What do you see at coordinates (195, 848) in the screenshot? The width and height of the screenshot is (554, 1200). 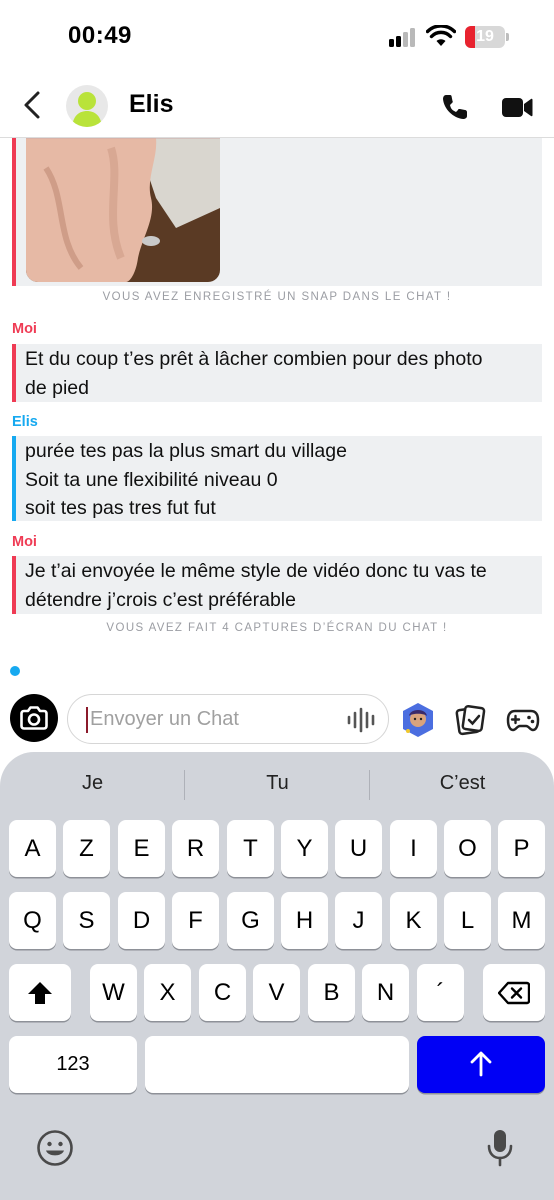 I see `key-r: R` at bounding box center [195, 848].